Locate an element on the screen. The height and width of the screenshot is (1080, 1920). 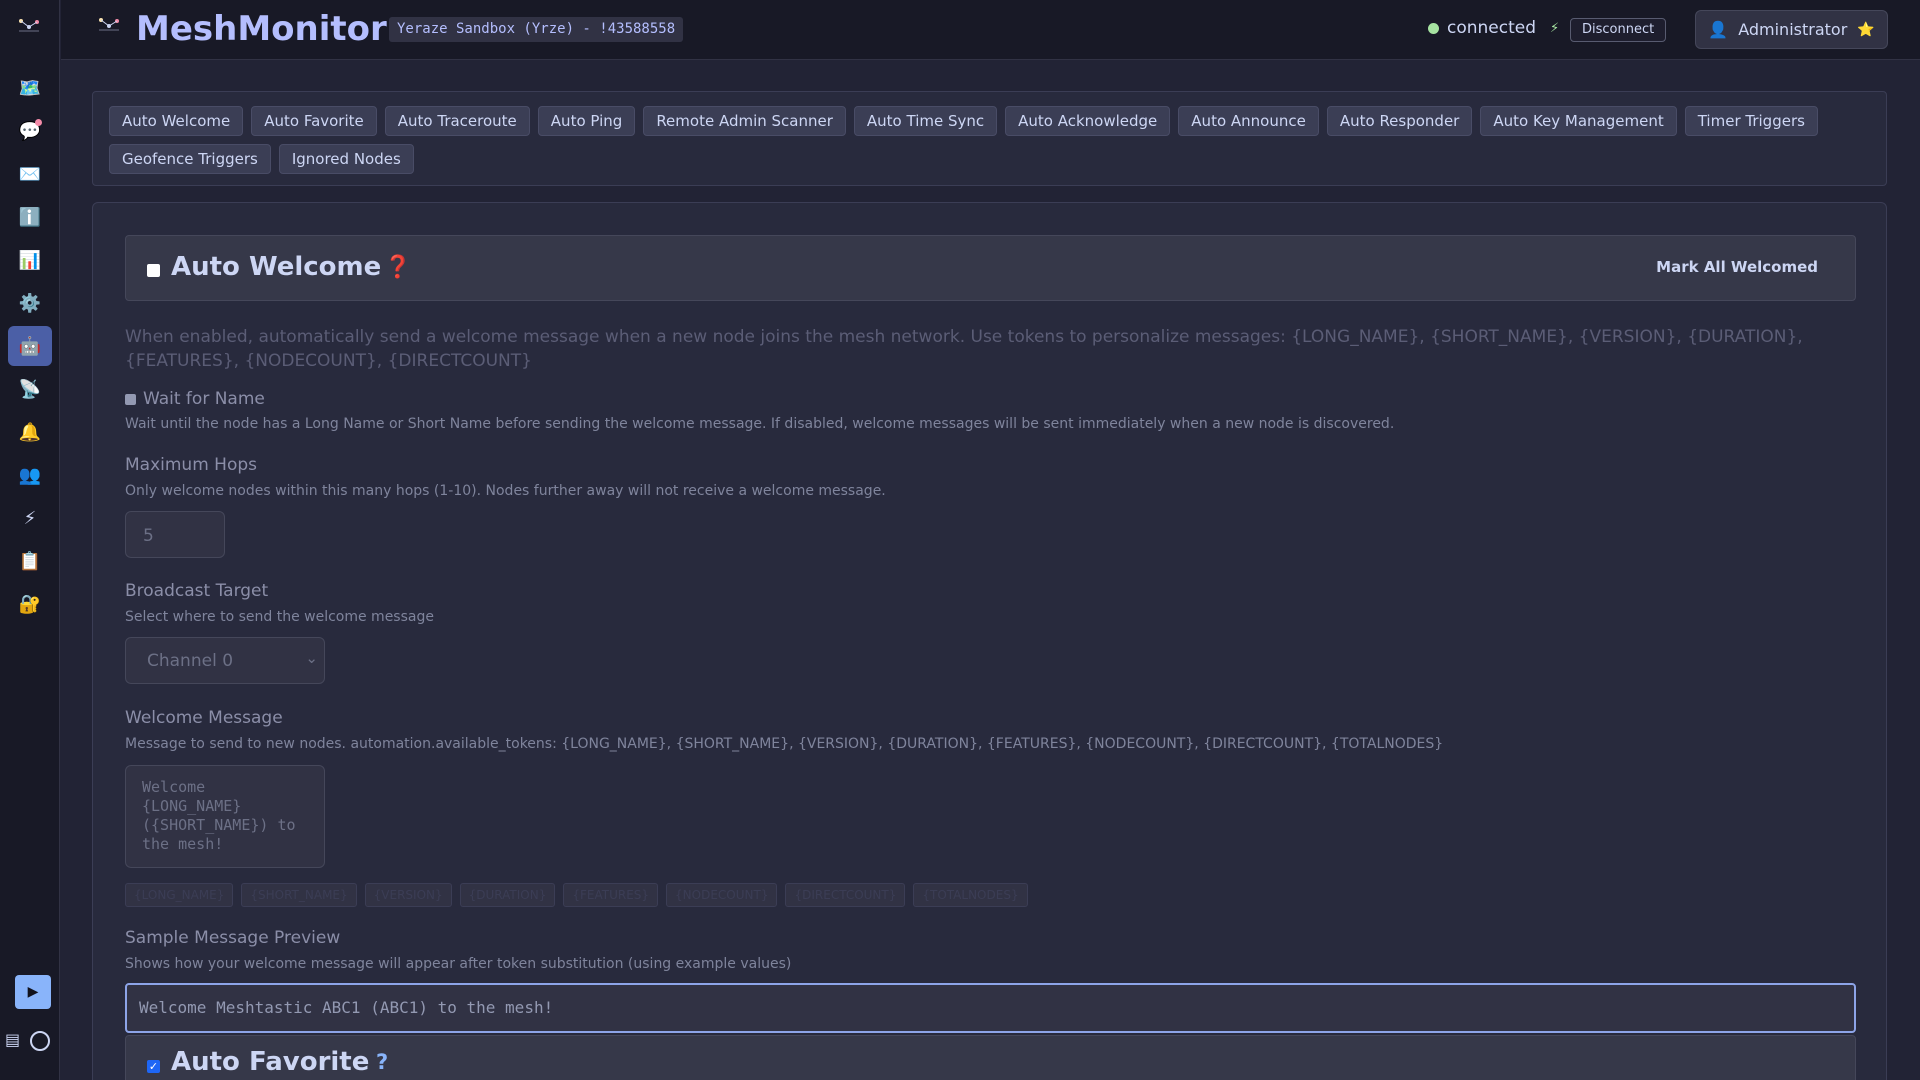
gear-icon: ⚙️ is located at coordinates (30, 303).